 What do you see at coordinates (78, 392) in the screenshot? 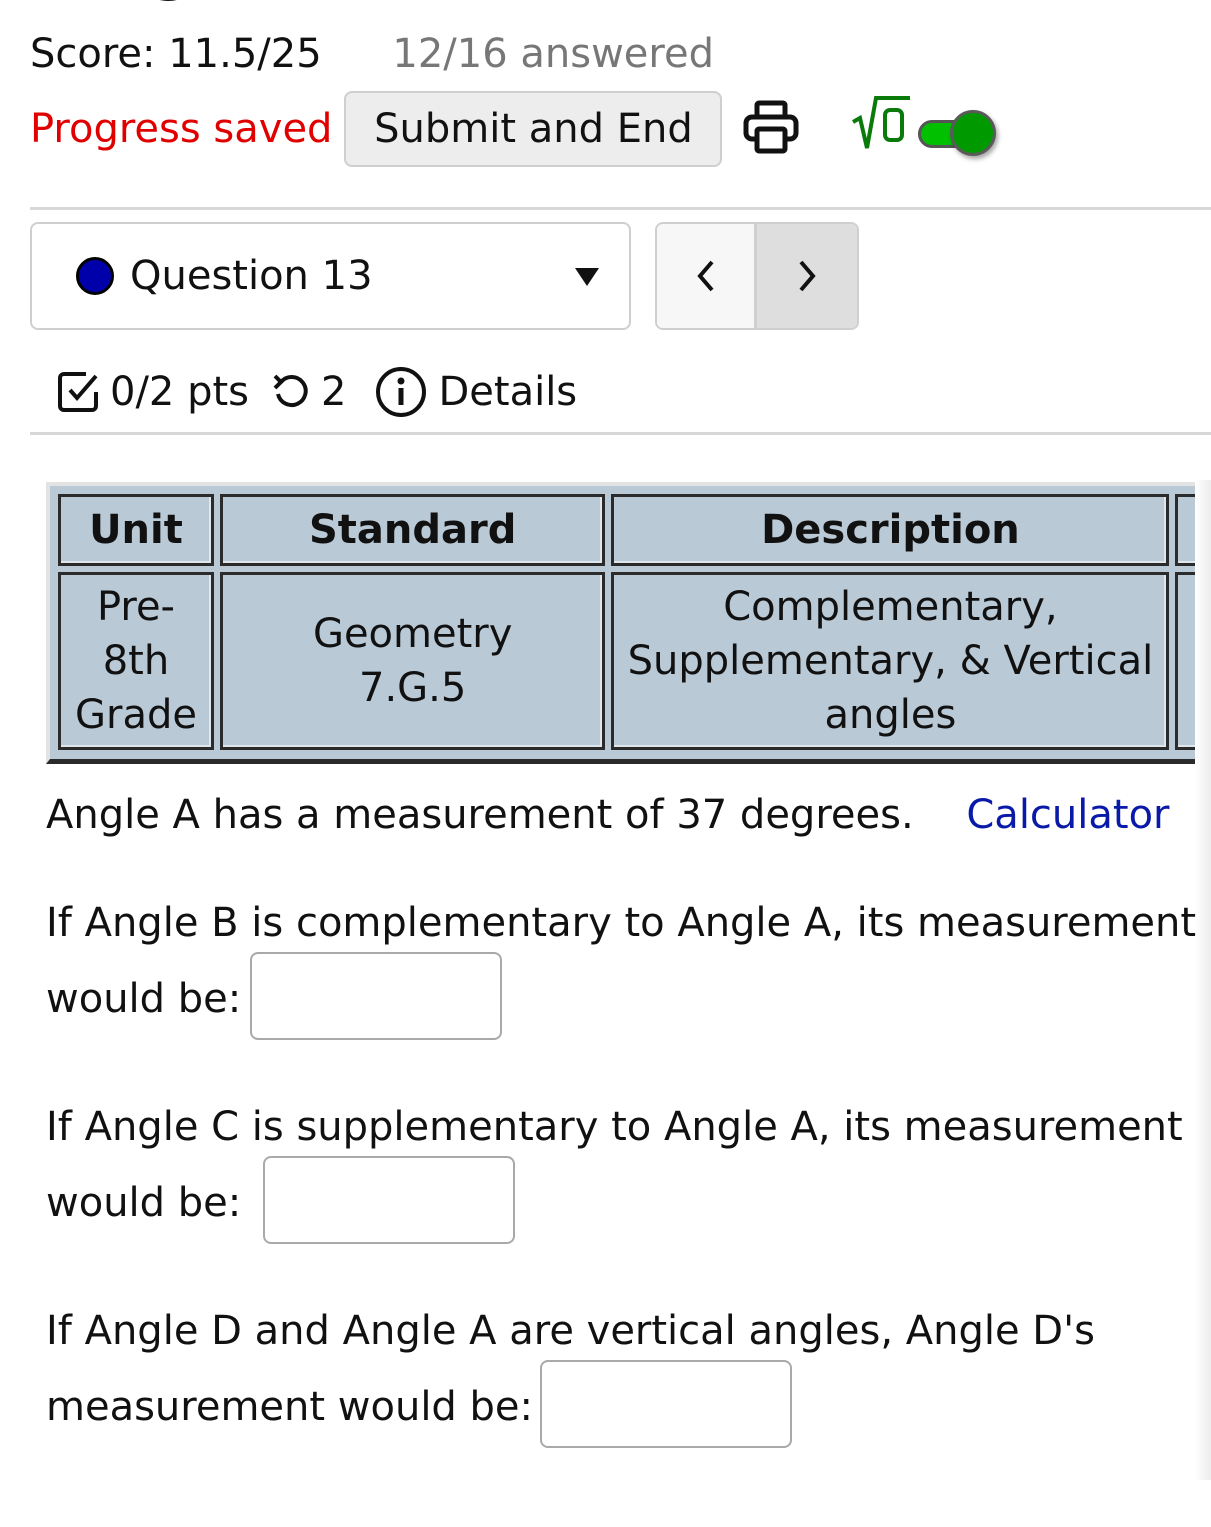
I see `checkbox-icon` at bounding box center [78, 392].